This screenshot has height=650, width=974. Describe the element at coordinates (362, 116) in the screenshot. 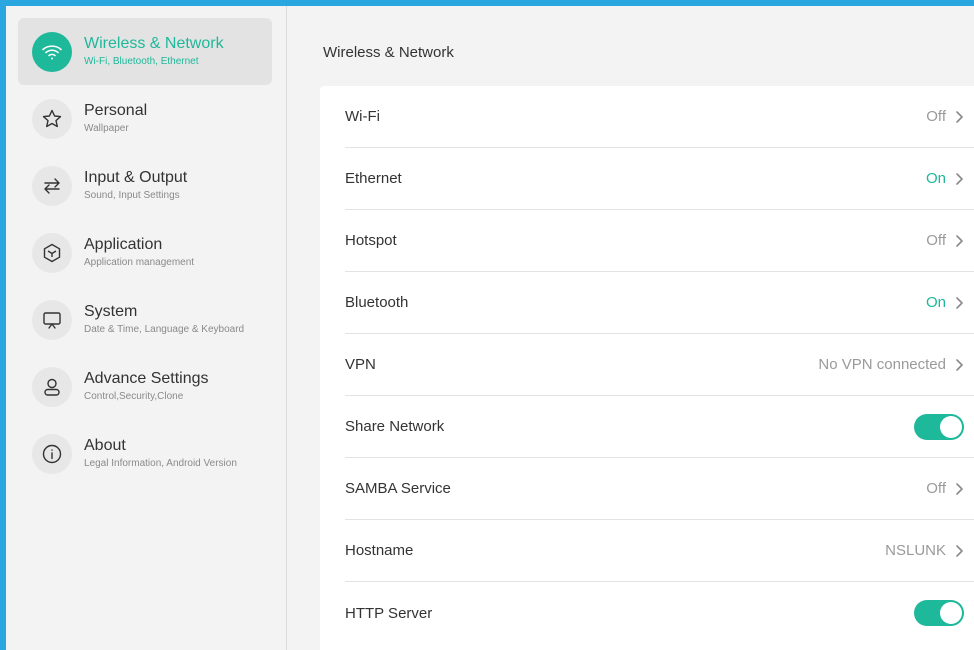

I see `row-label: Wi-Fi` at that location.